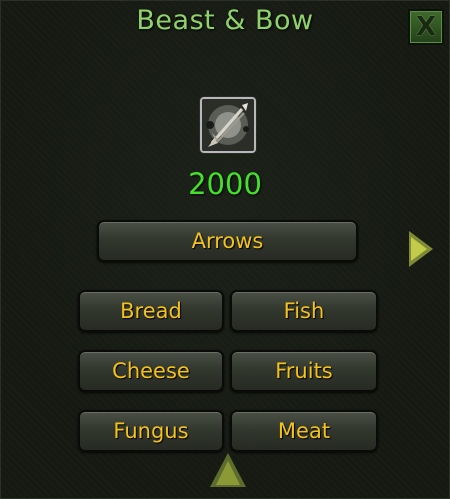  Describe the element at coordinates (304, 311) in the screenshot. I see `fish-button: Fish` at that location.